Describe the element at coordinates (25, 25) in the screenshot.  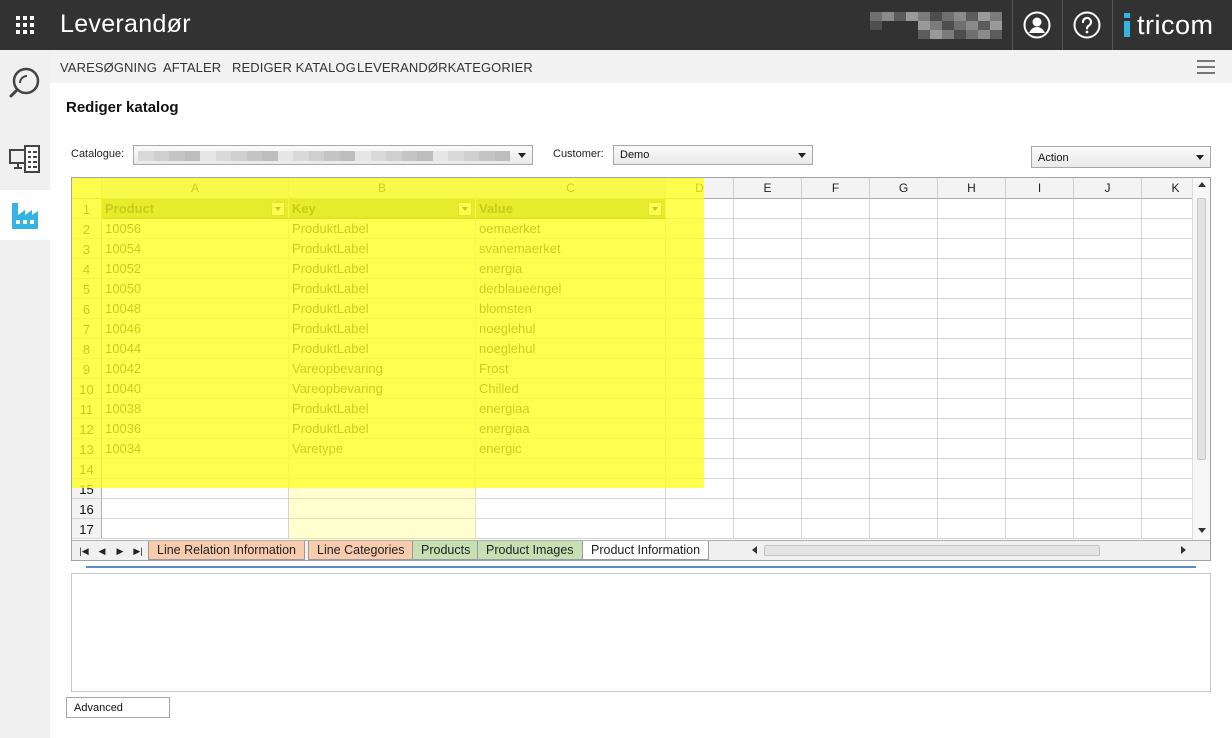
I see `app-launcher-icon` at that location.